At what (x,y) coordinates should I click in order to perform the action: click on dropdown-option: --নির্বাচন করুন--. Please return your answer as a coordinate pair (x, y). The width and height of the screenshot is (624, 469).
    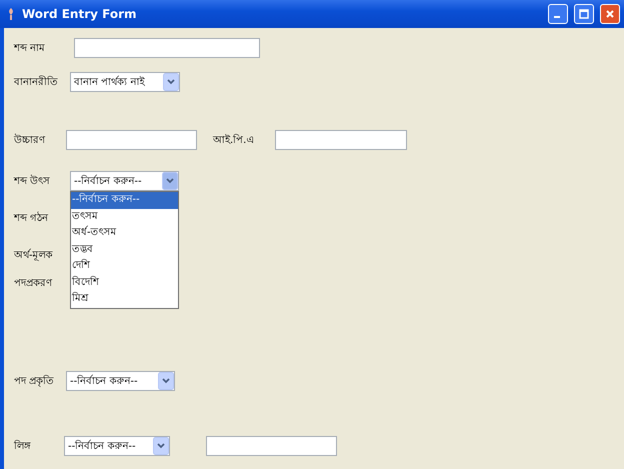
    Looking at the image, I should click on (124, 200).